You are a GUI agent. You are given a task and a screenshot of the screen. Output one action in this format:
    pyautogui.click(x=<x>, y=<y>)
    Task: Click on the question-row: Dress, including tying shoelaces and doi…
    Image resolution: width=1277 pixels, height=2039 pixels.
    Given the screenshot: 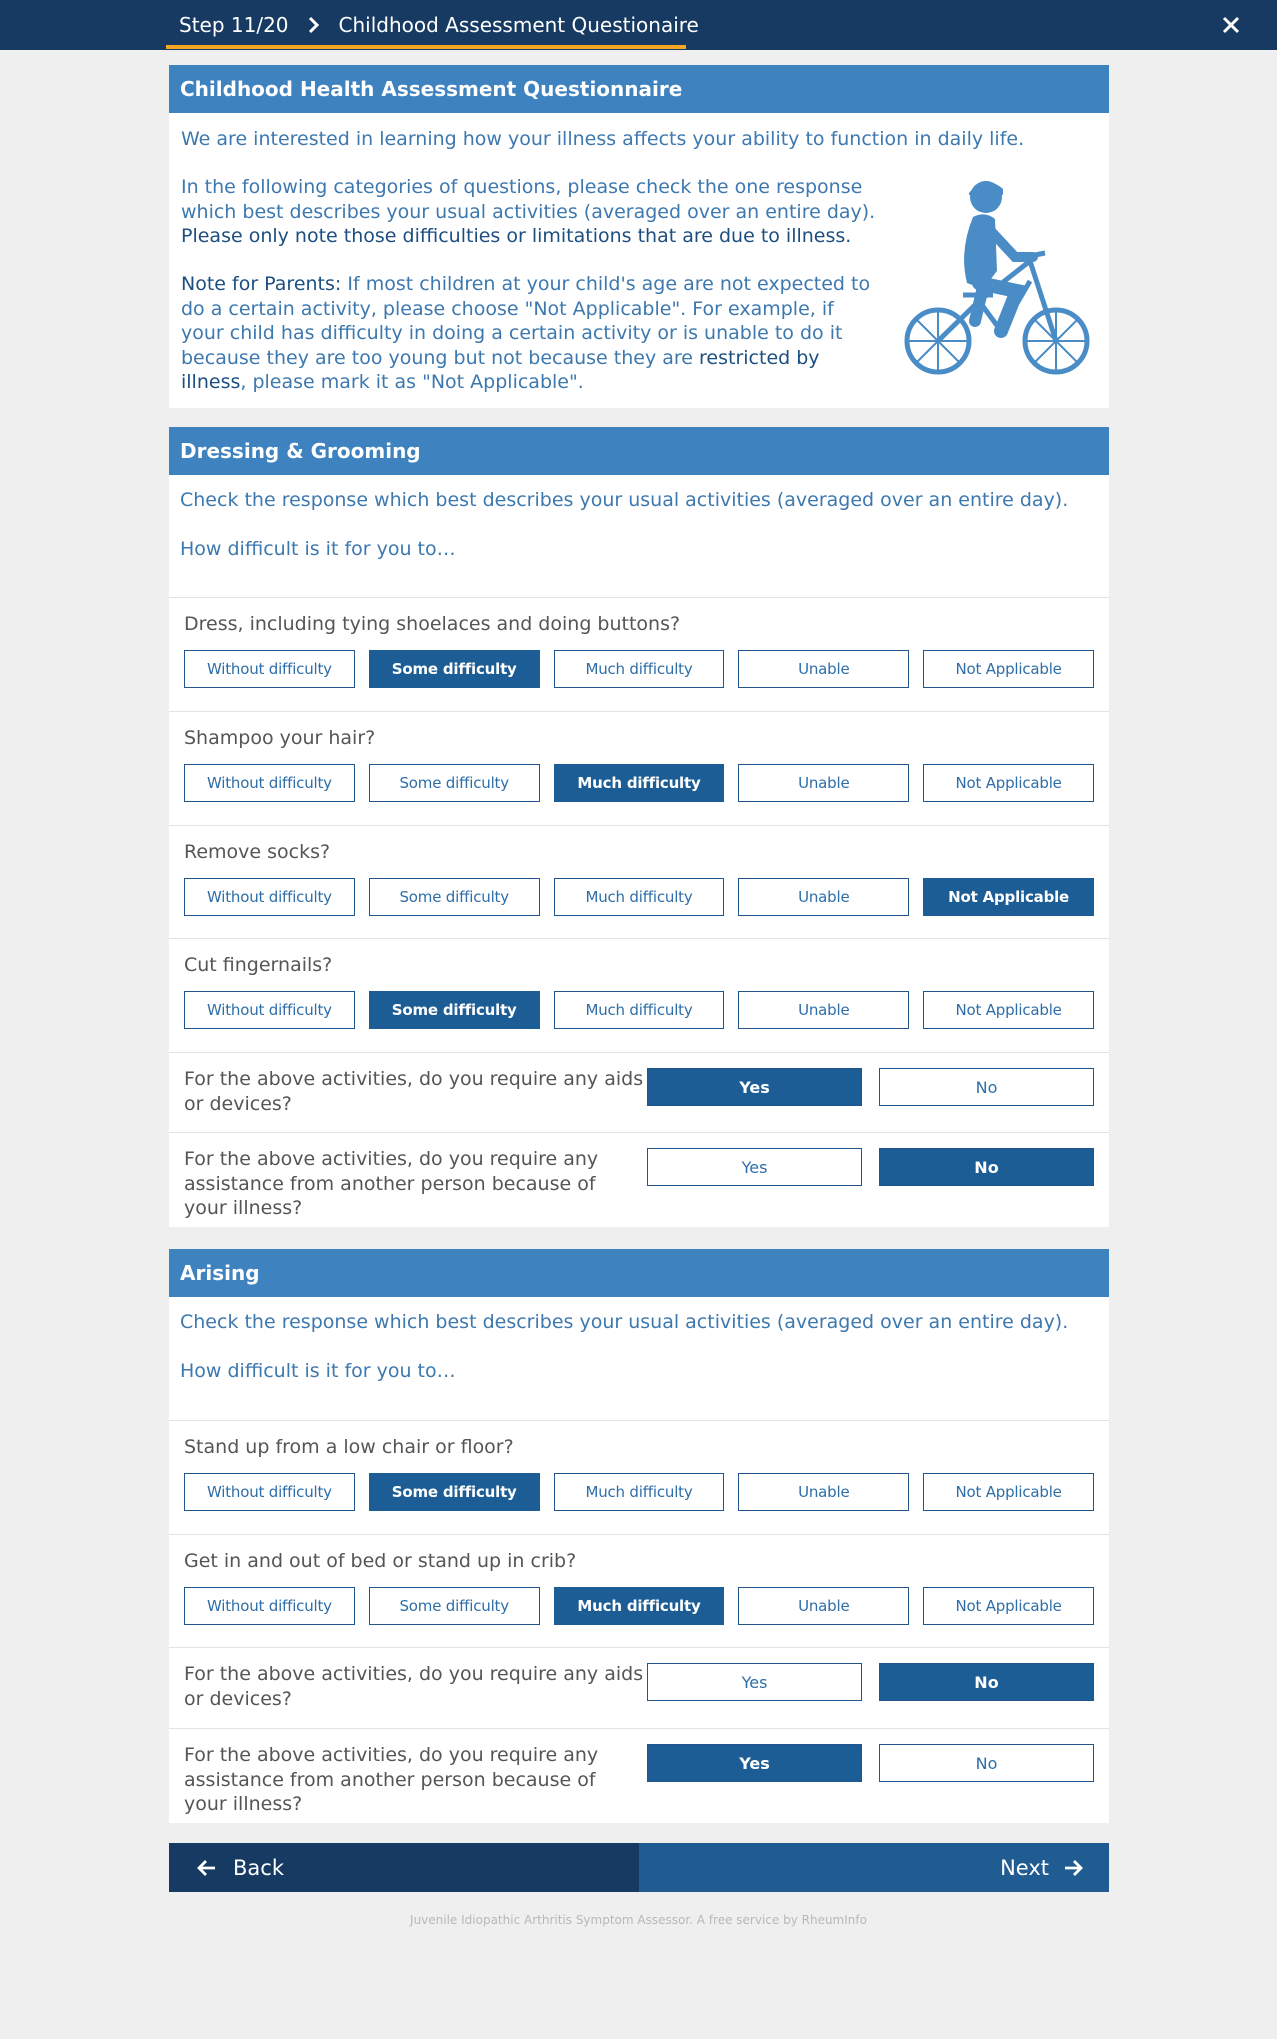 What is the action you would take?
    pyautogui.click(x=639, y=654)
    